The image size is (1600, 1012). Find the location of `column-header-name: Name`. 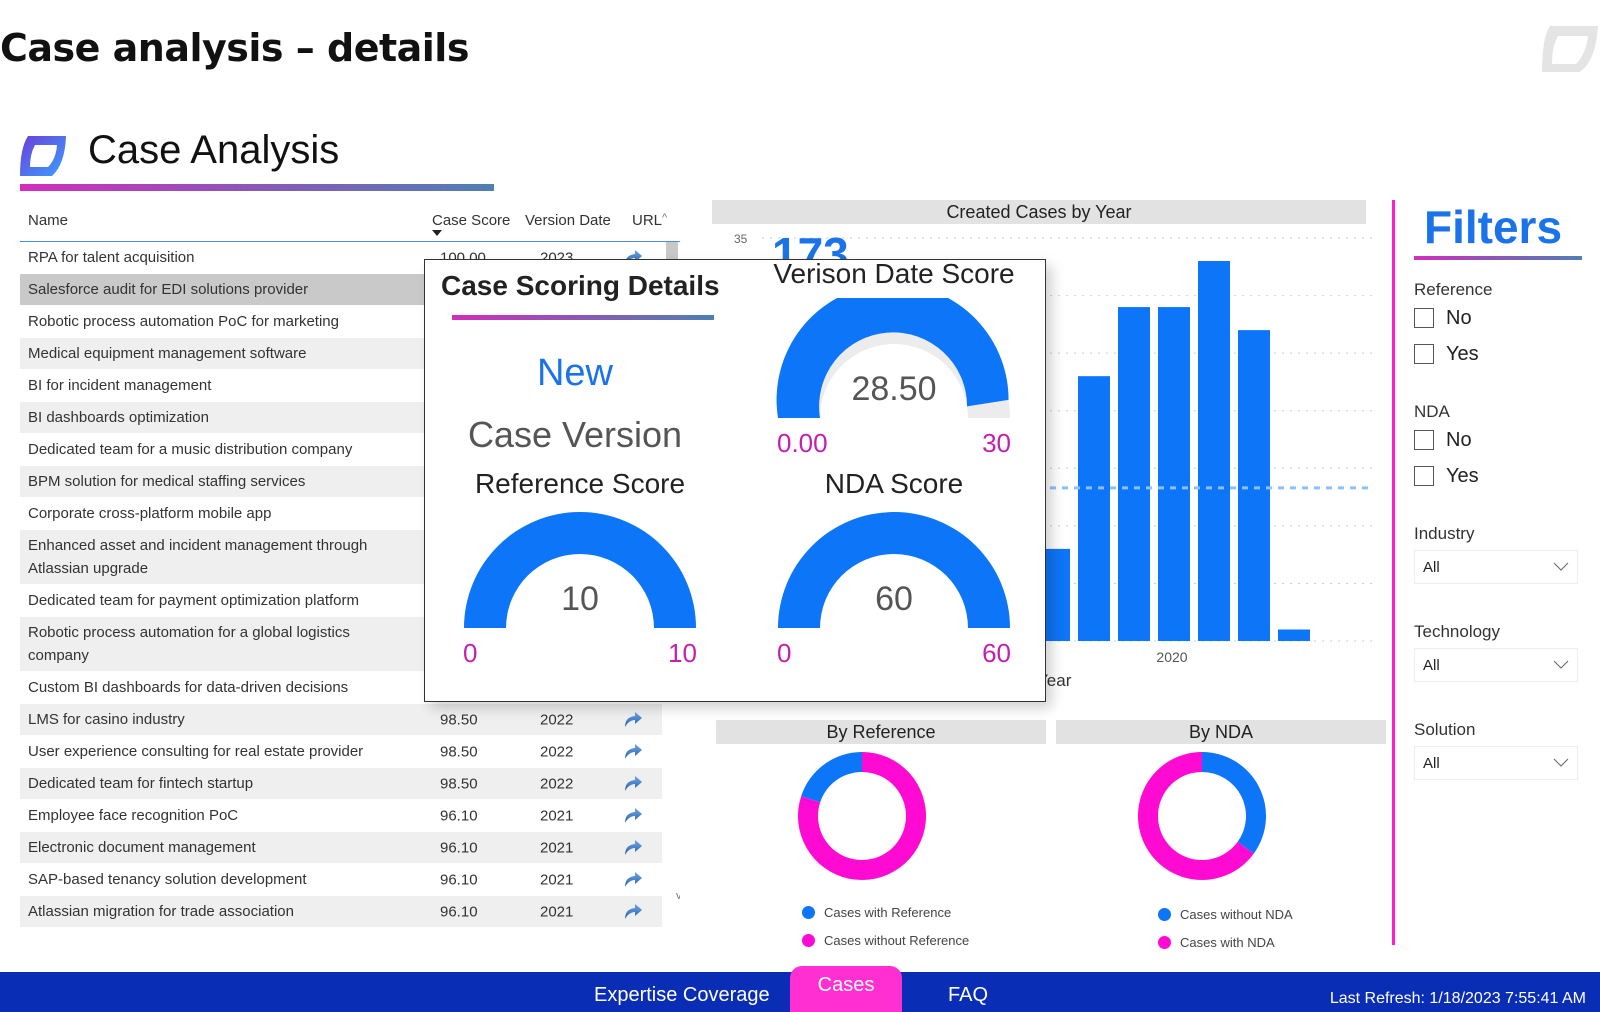

column-header-name: Name is located at coordinates (48, 220).